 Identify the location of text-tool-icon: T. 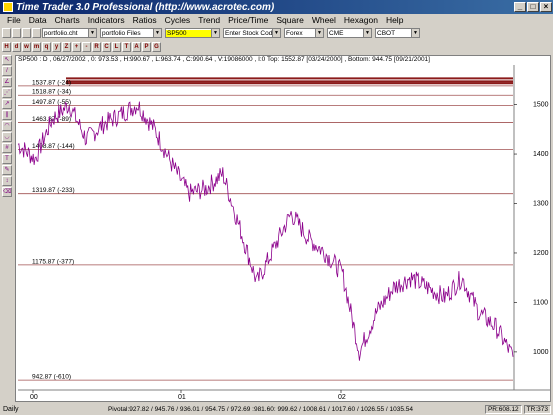
(7, 159).